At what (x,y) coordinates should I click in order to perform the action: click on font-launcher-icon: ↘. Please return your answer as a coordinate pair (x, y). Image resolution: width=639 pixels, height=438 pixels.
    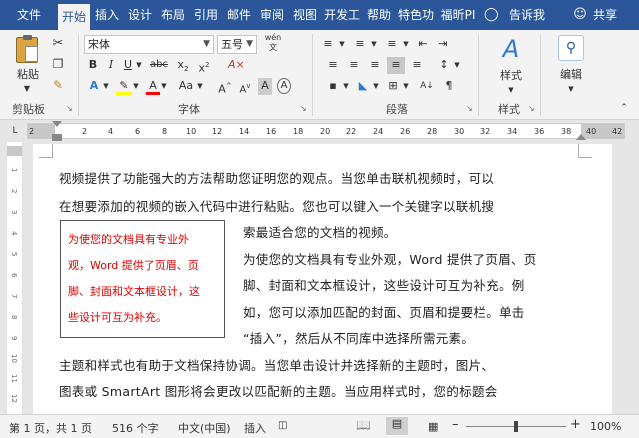
    Looking at the image, I should click on (303, 108).